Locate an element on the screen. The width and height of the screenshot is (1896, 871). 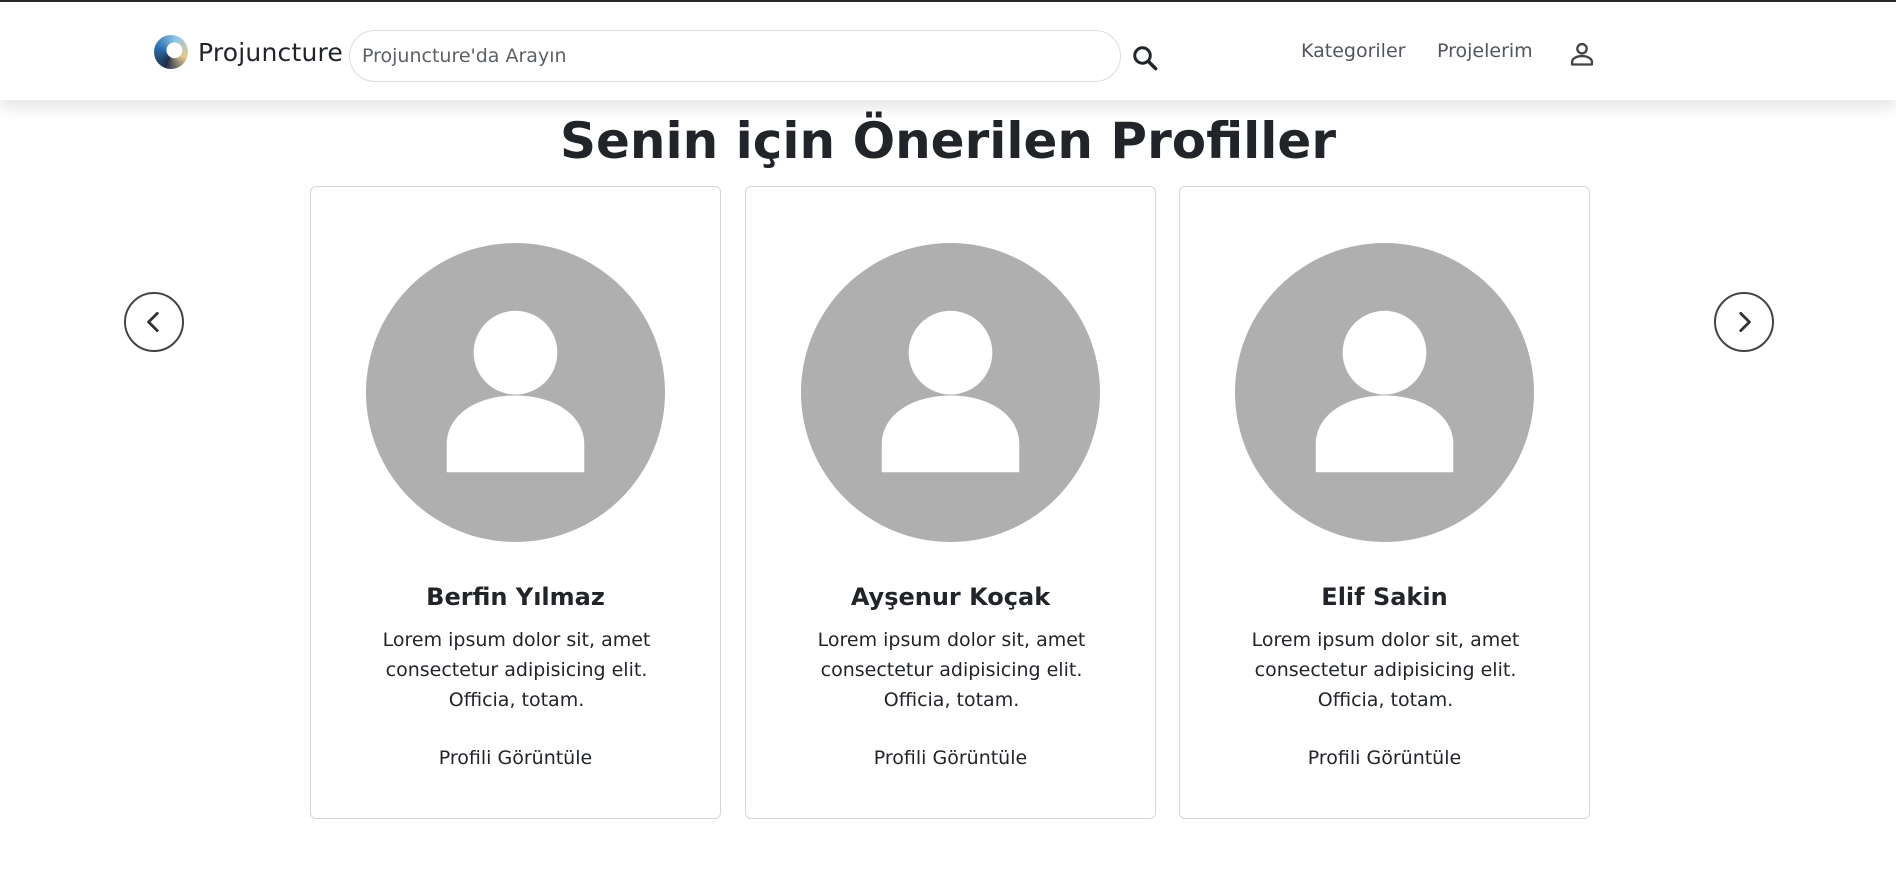
navbar: Projuncture Kategoriler Projelerim is located at coordinates (948, 51).